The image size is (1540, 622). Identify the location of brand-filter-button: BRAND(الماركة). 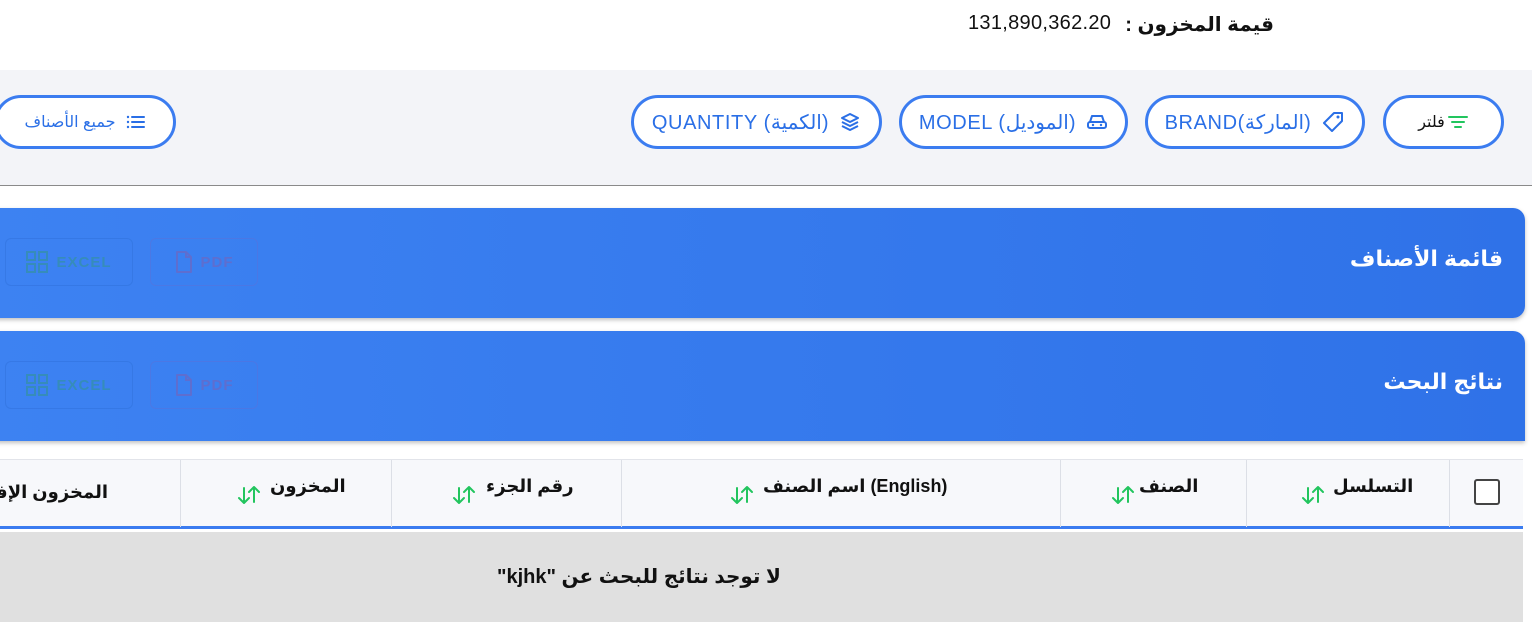
(1255, 122).